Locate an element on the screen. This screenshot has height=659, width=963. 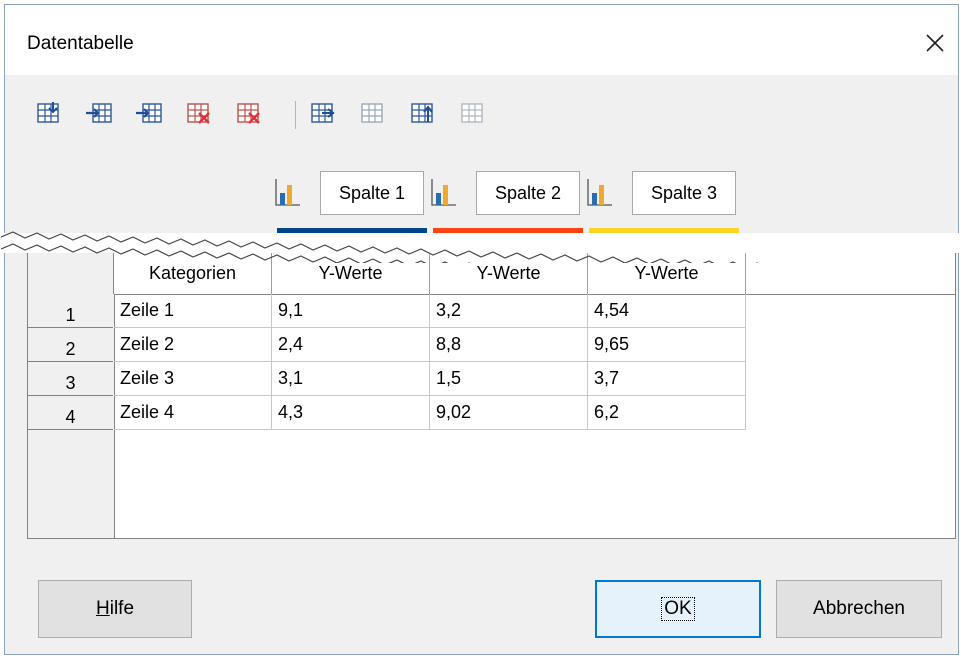
row-number: 1 is located at coordinates (70, 311).